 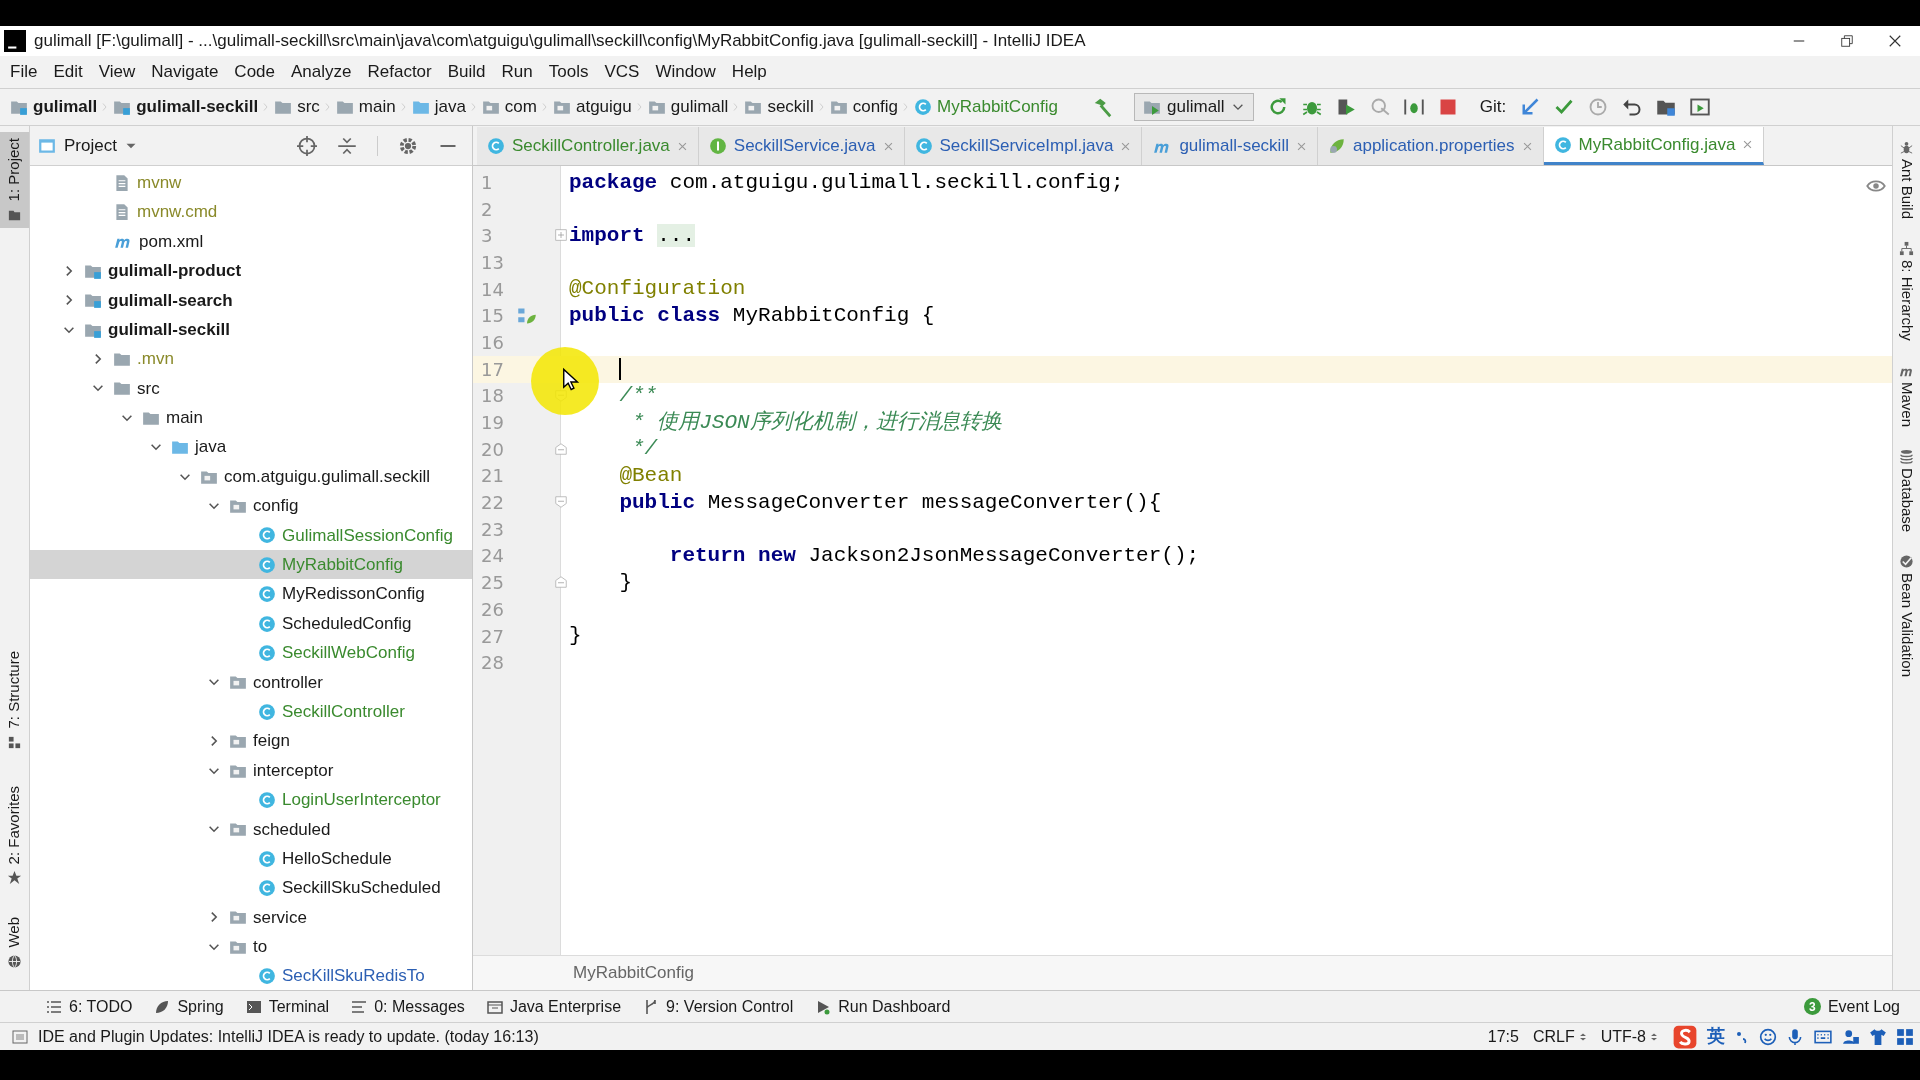 I want to click on grid-icon, so click(x=1905, y=1036).